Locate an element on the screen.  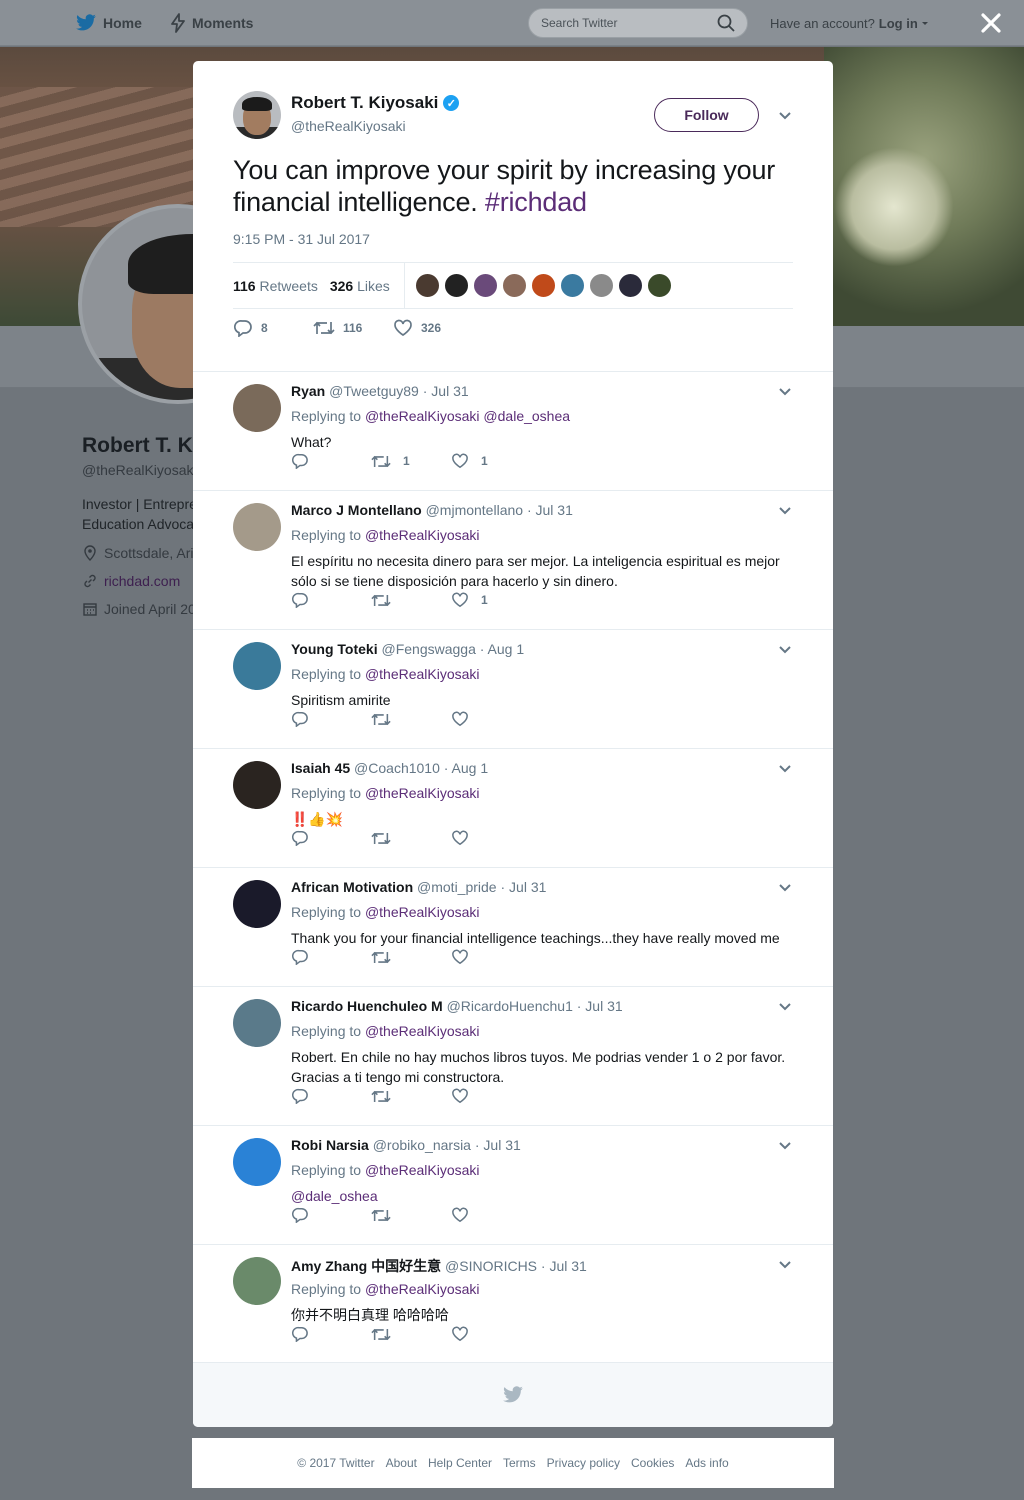
footer-link: Privacy policy is located at coordinates (583, 1463).